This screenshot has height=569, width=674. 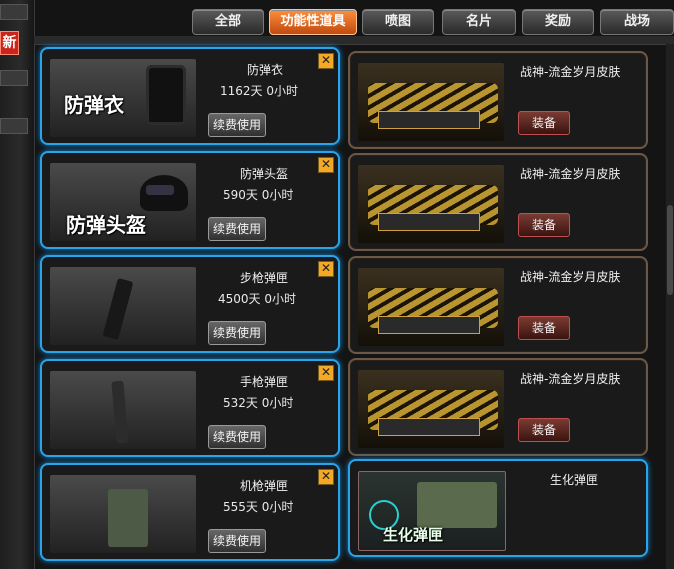 What do you see at coordinates (264, 486) in the screenshot?
I see `item-name: 机枪弹匣` at bounding box center [264, 486].